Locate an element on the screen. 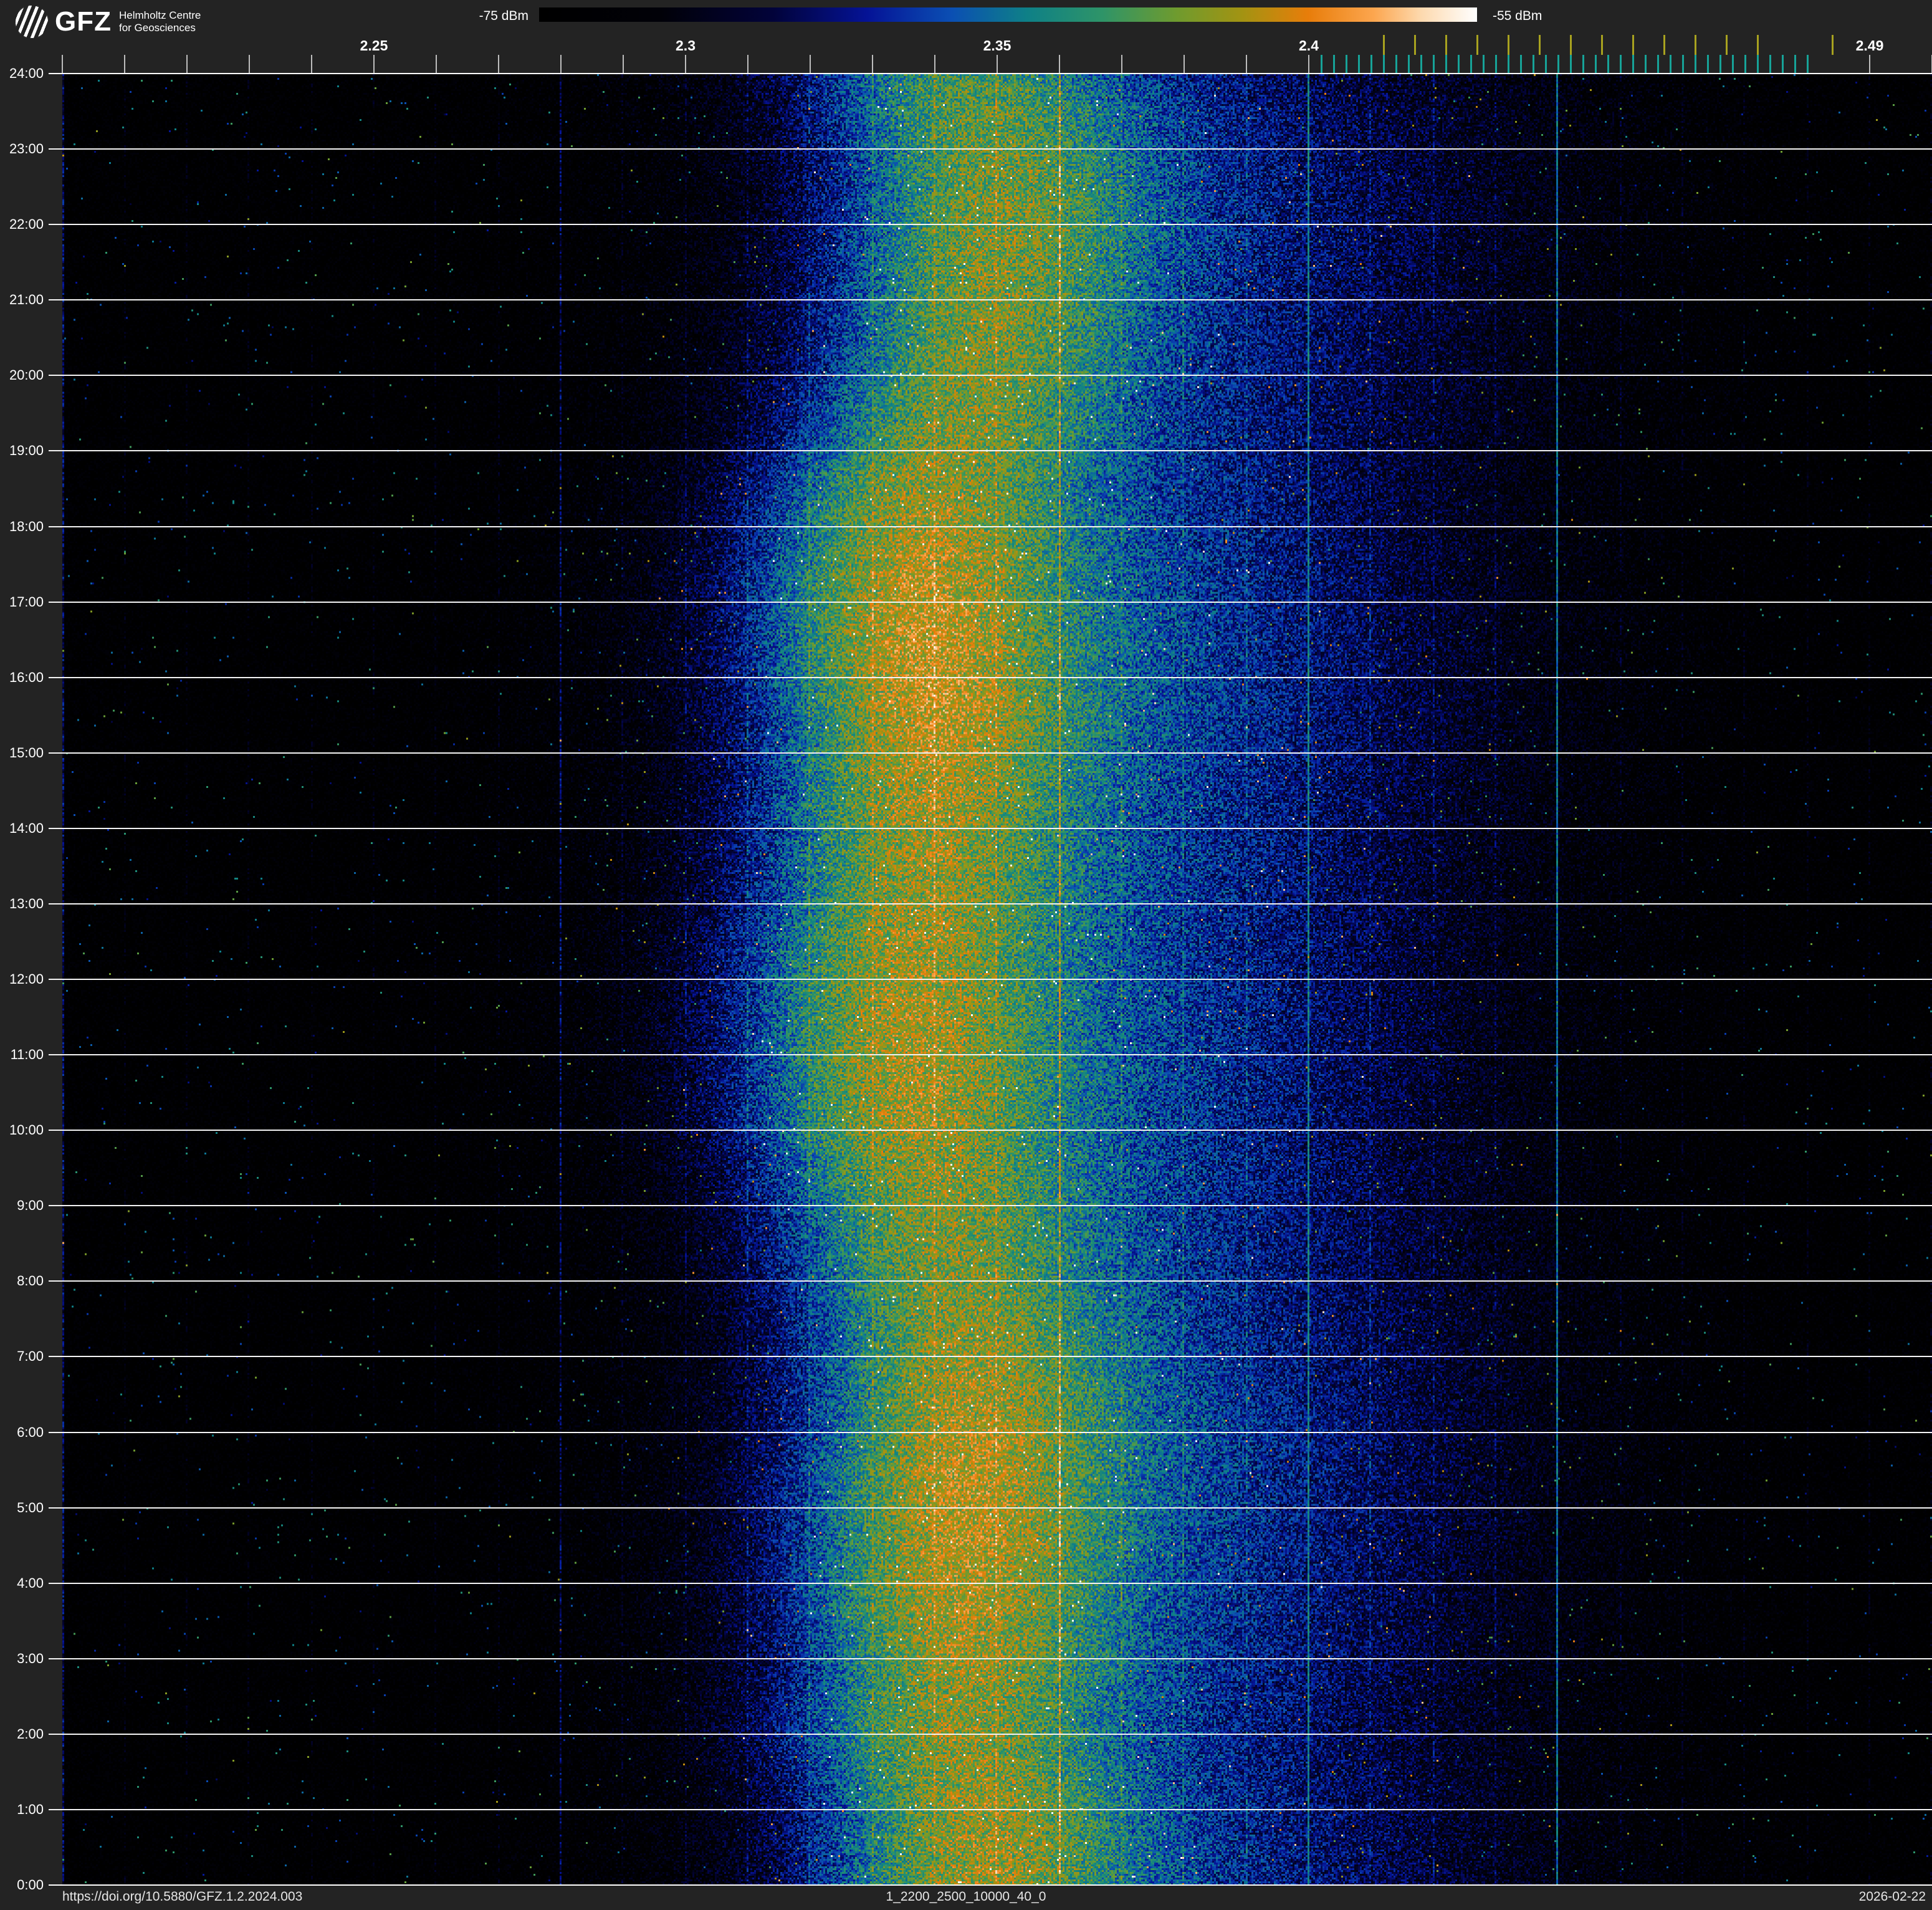 This screenshot has width=1932, height=1910. time-tick-label: 7:00 is located at coordinates (30, 1356).